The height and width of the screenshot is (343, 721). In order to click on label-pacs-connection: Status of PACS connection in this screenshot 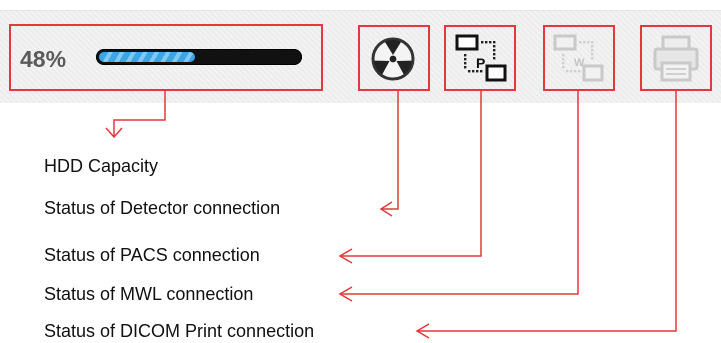, I will do `click(152, 255)`.